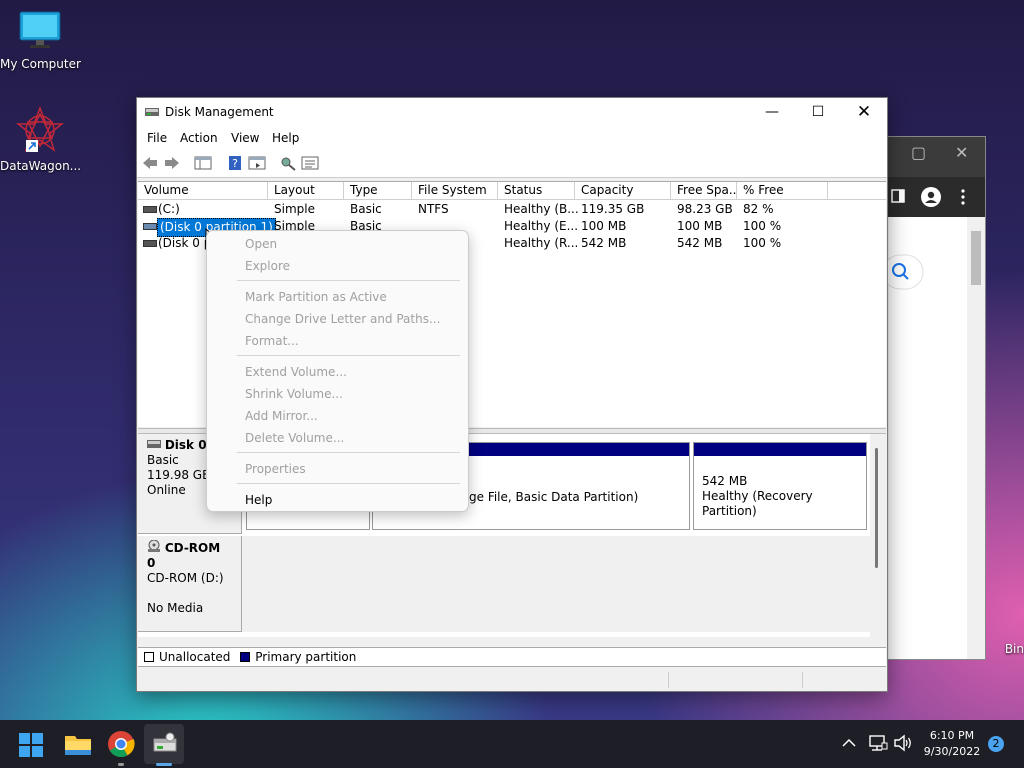  What do you see at coordinates (604, 226) in the screenshot?
I see `volume-capacity: 100 MB` at bounding box center [604, 226].